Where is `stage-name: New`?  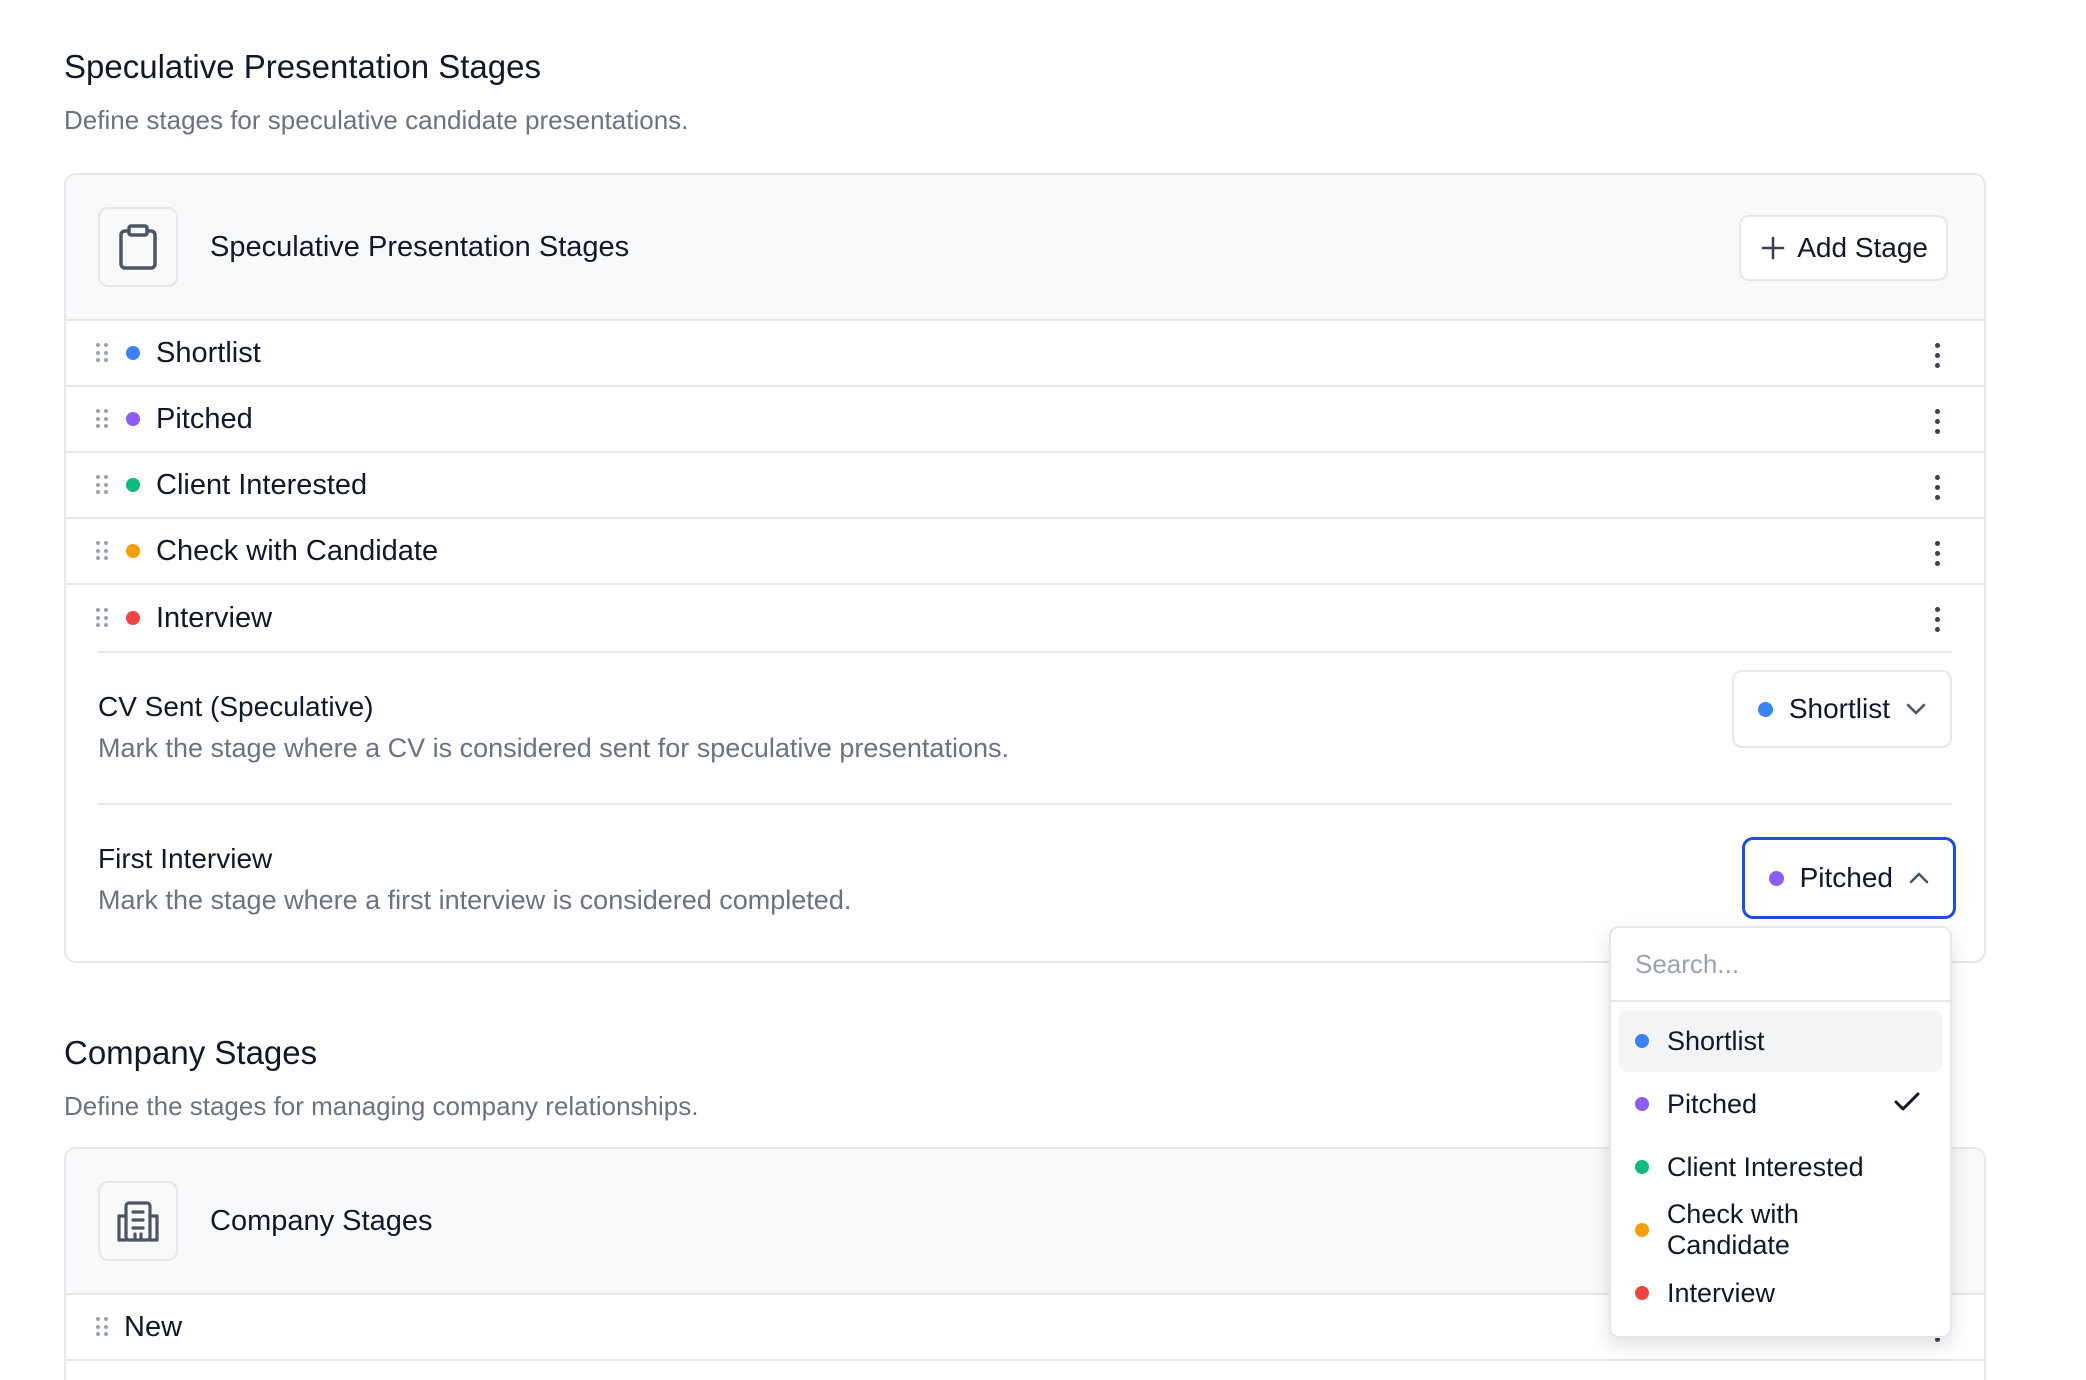
stage-name: New is located at coordinates (153, 1326).